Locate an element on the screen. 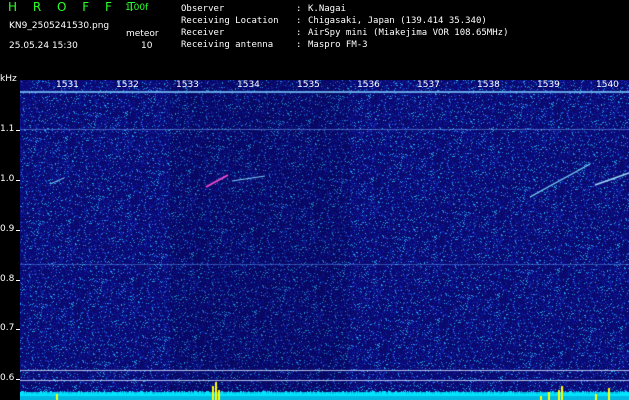 The height and width of the screenshot is (400, 629). time-tick-label: 1538 is located at coordinates (488, 85).